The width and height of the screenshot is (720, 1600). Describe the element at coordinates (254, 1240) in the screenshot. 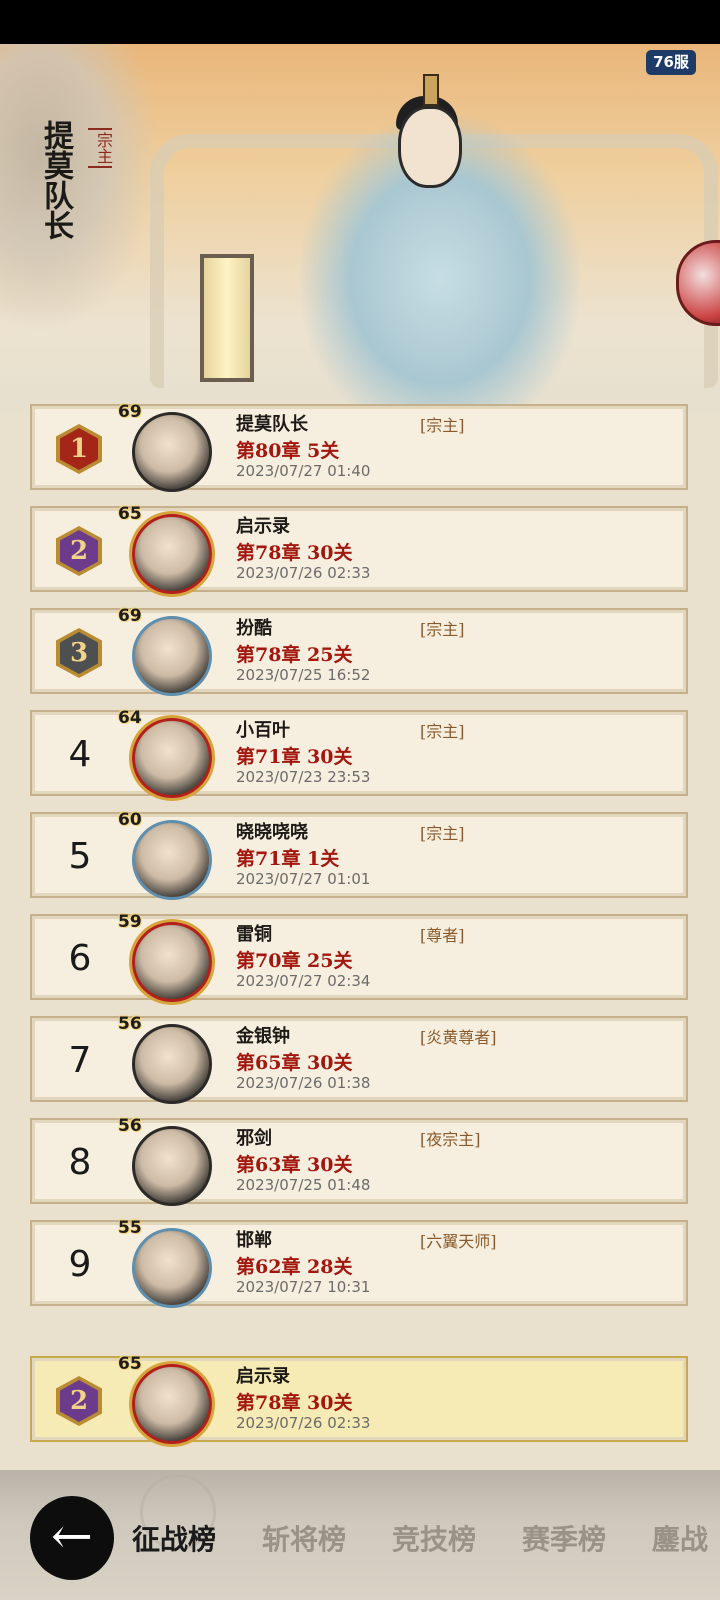

I see `player-name: 邯郸` at that location.